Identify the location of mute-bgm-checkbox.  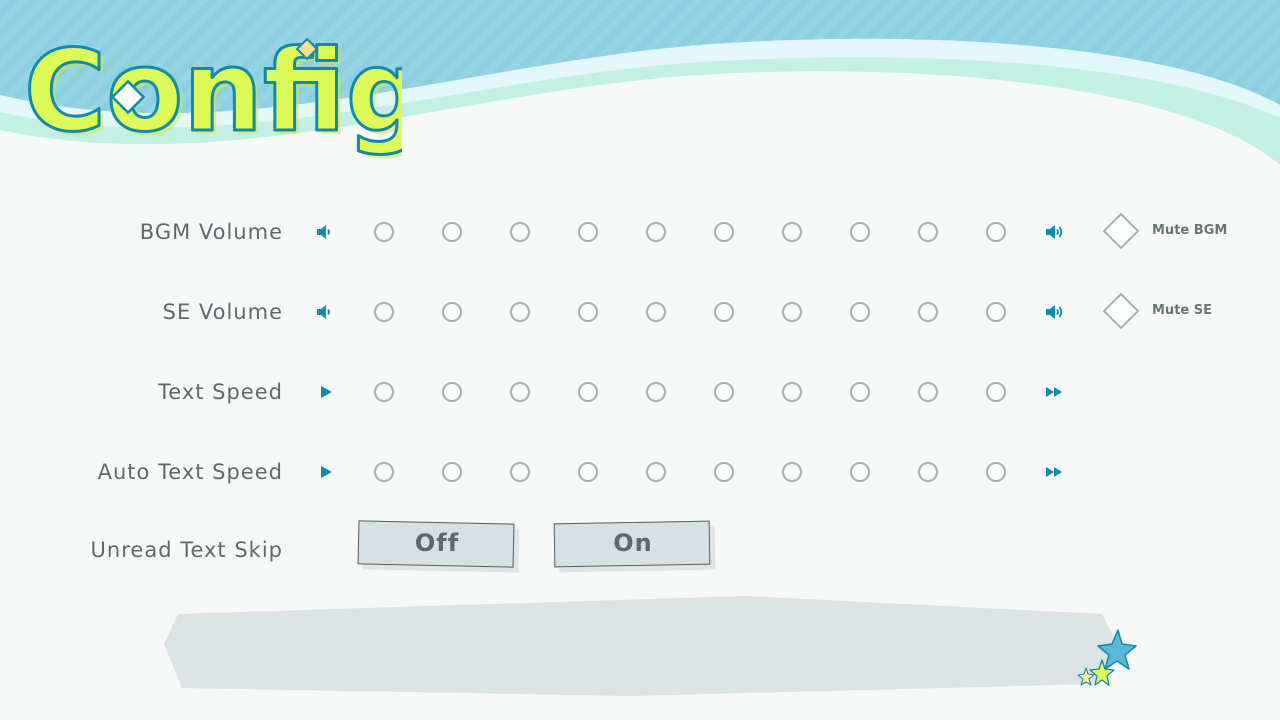
(1121, 231).